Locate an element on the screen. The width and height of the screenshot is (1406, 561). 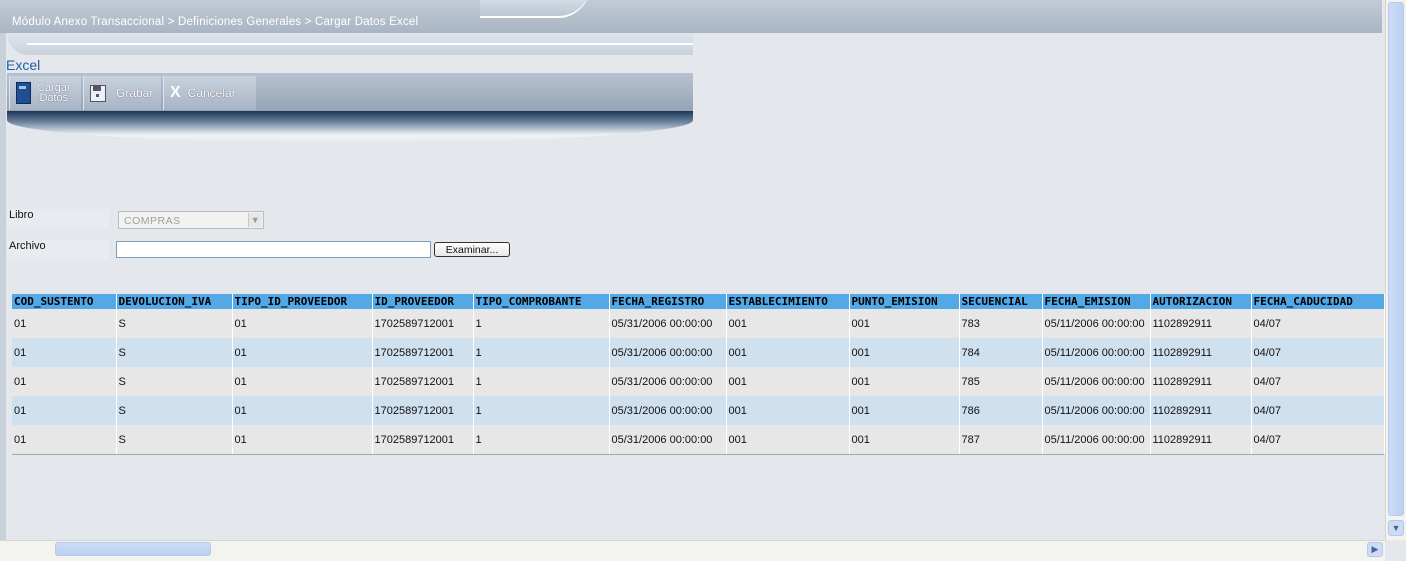
libro-select: COMPRAS ▼ is located at coordinates (191, 220).